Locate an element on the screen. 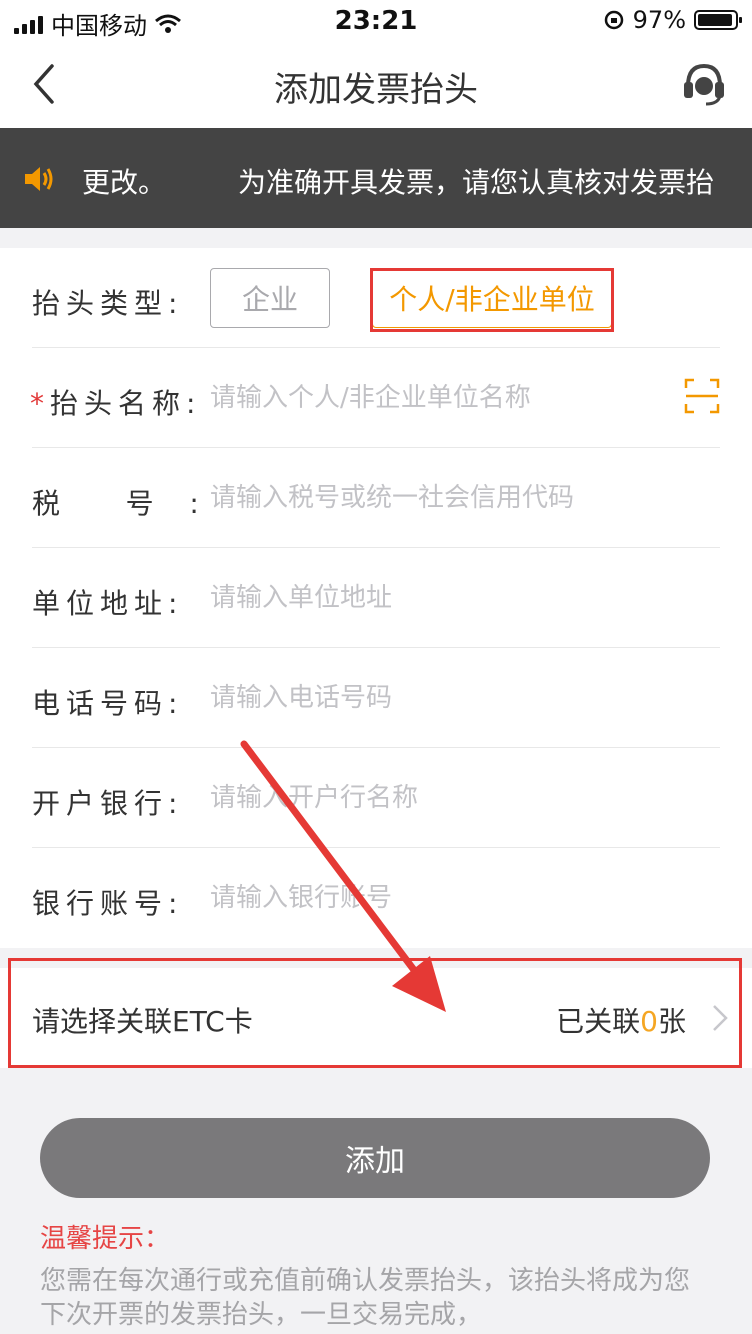  name-label-text: 抬头名称: is located at coordinates (126, 403).